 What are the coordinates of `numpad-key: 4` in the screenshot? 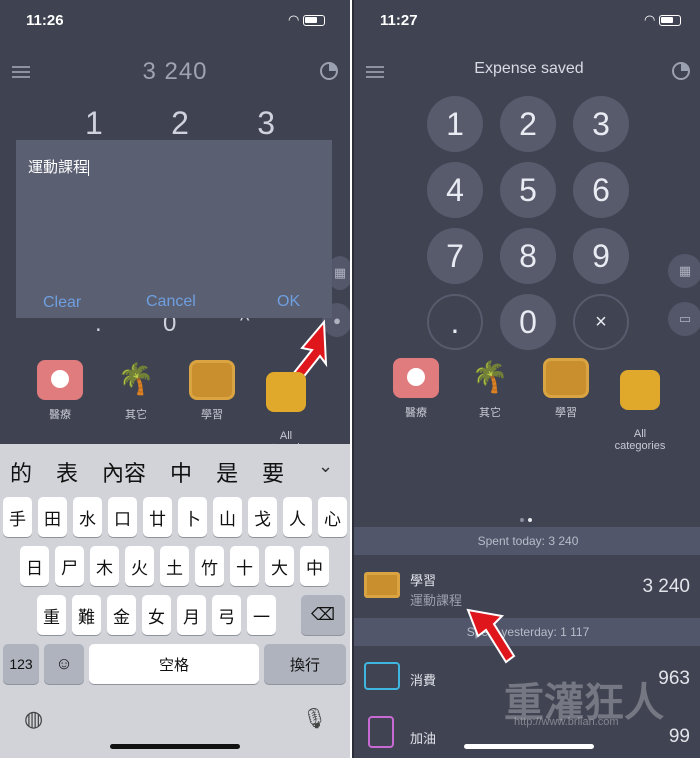 It's located at (455, 190).